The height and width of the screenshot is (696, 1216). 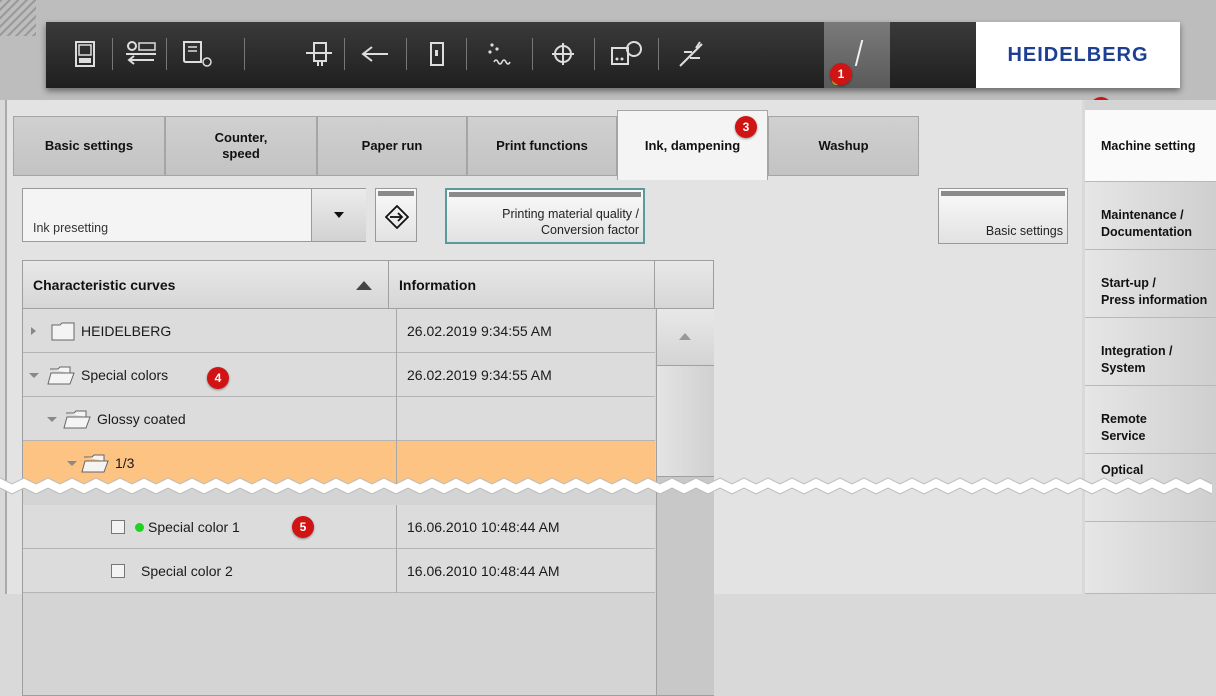 What do you see at coordinates (1150, 420) in the screenshot?
I see `sidebar-item-remote-service: Remote Service` at bounding box center [1150, 420].